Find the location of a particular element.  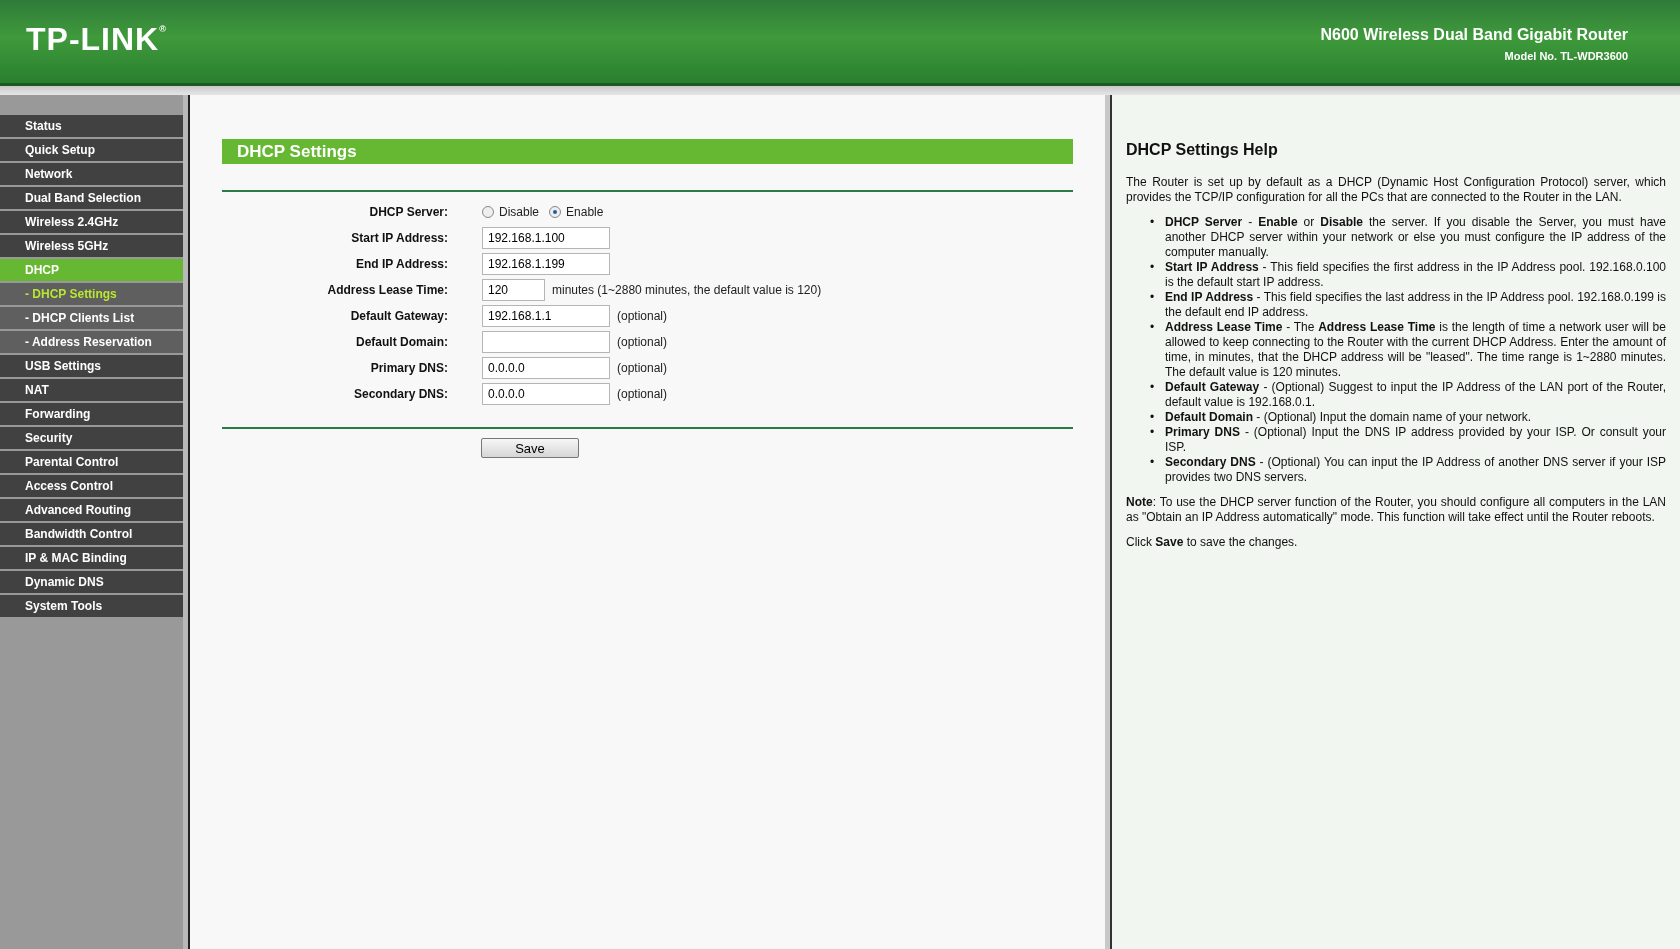

field-label: DHCP Server: is located at coordinates (408, 212).